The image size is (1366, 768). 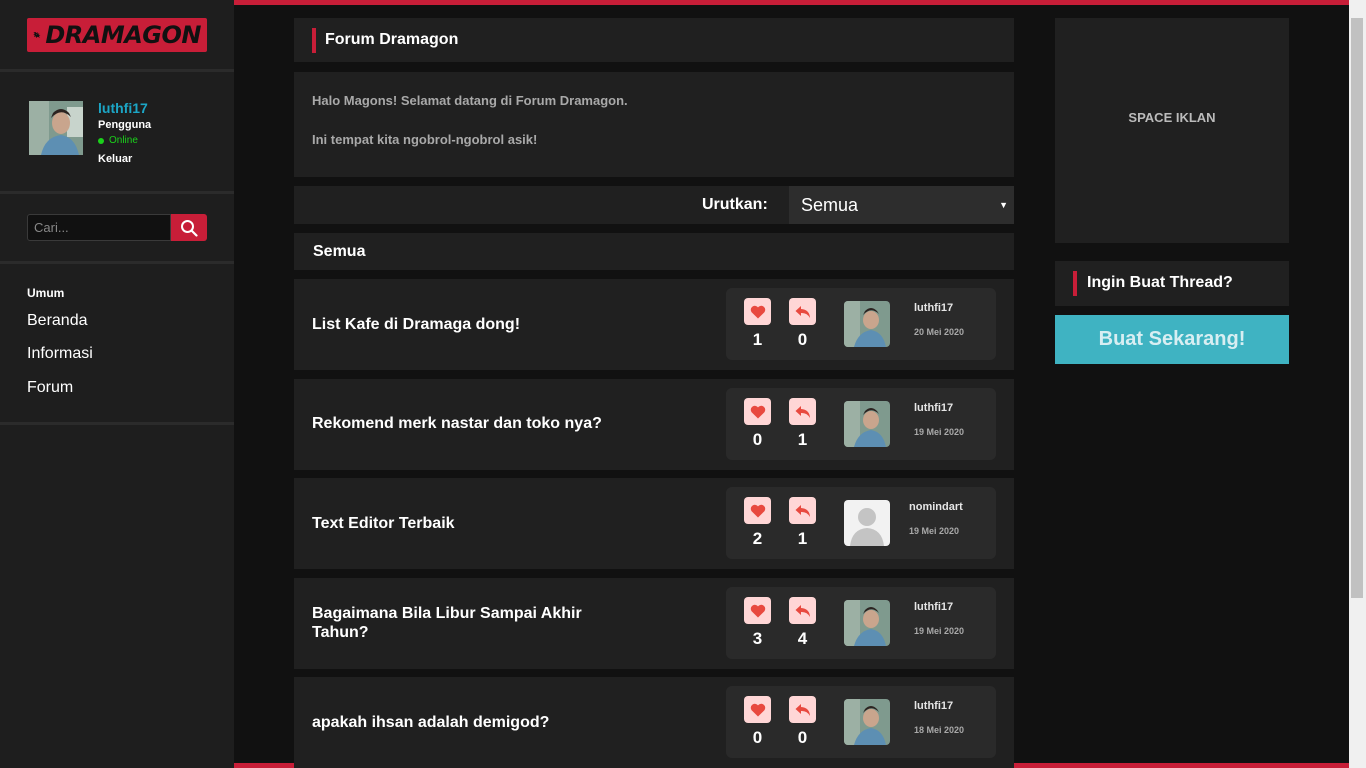 What do you see at coordinates (1357, 308) in the screenshot?
I see `scrollbar-thumb` at bounding box center [1357, 308].